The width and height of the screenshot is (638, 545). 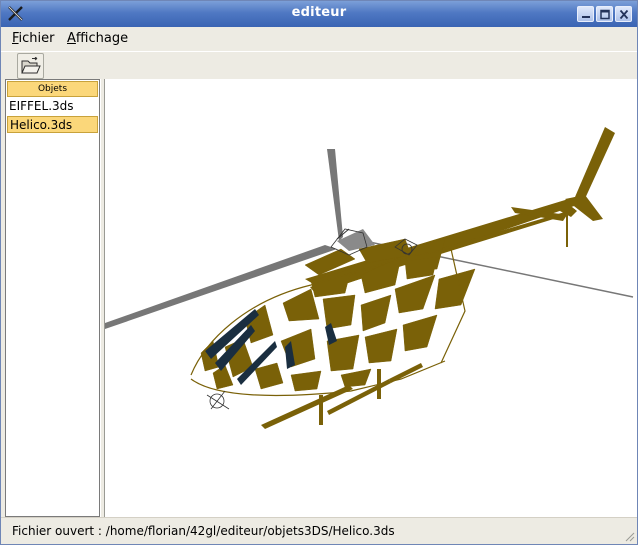 What do you see at coordinates (52, 124) in the screenshot?
I see `object-item-helico: Helico.3ds` at bounding box center [52, 124].